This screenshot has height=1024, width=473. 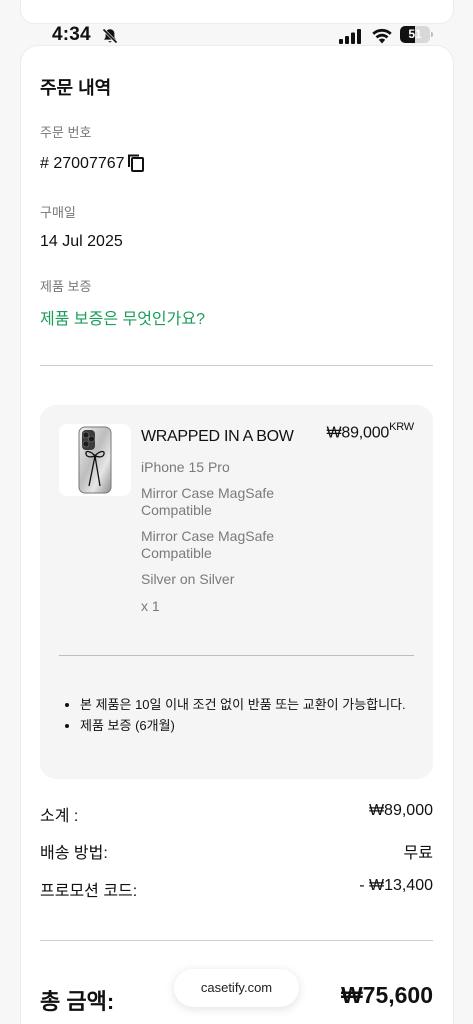 I want to click on subtotal-value: ₩89,000, so click(x=400, y=810).